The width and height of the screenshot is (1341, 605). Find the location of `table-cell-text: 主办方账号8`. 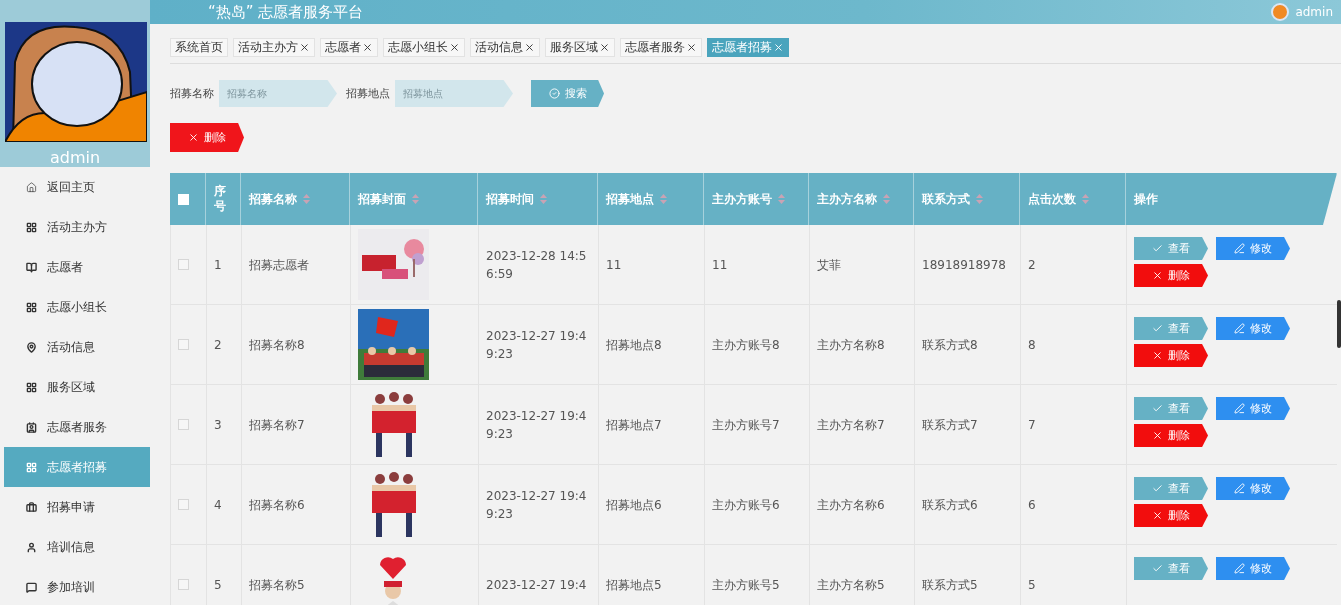

table-cell-text: 主办方账号8 is located at coordinates (746, 345).